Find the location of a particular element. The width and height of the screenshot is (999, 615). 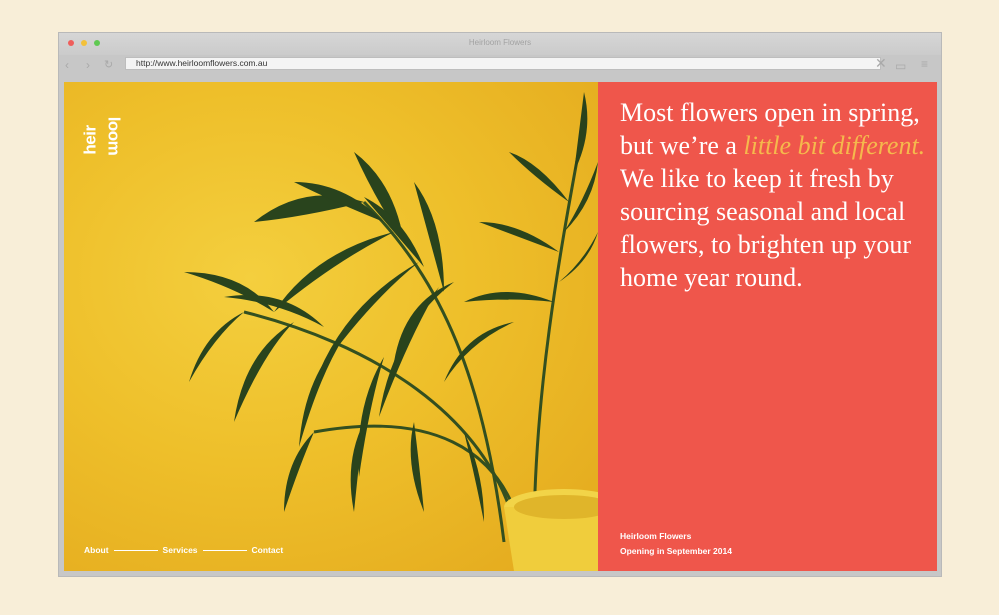

menu-icon: ≡ is located at coordinates (924, 64).